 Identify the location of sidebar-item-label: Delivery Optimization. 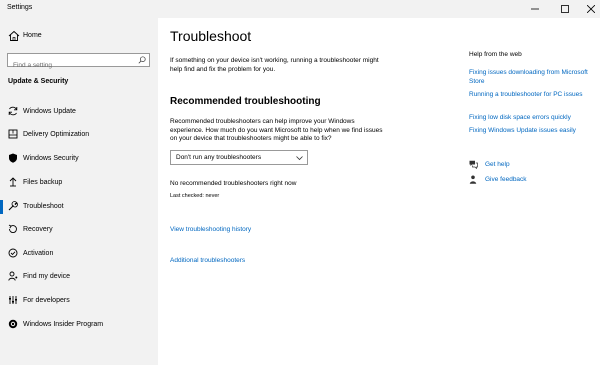
(56, 134).